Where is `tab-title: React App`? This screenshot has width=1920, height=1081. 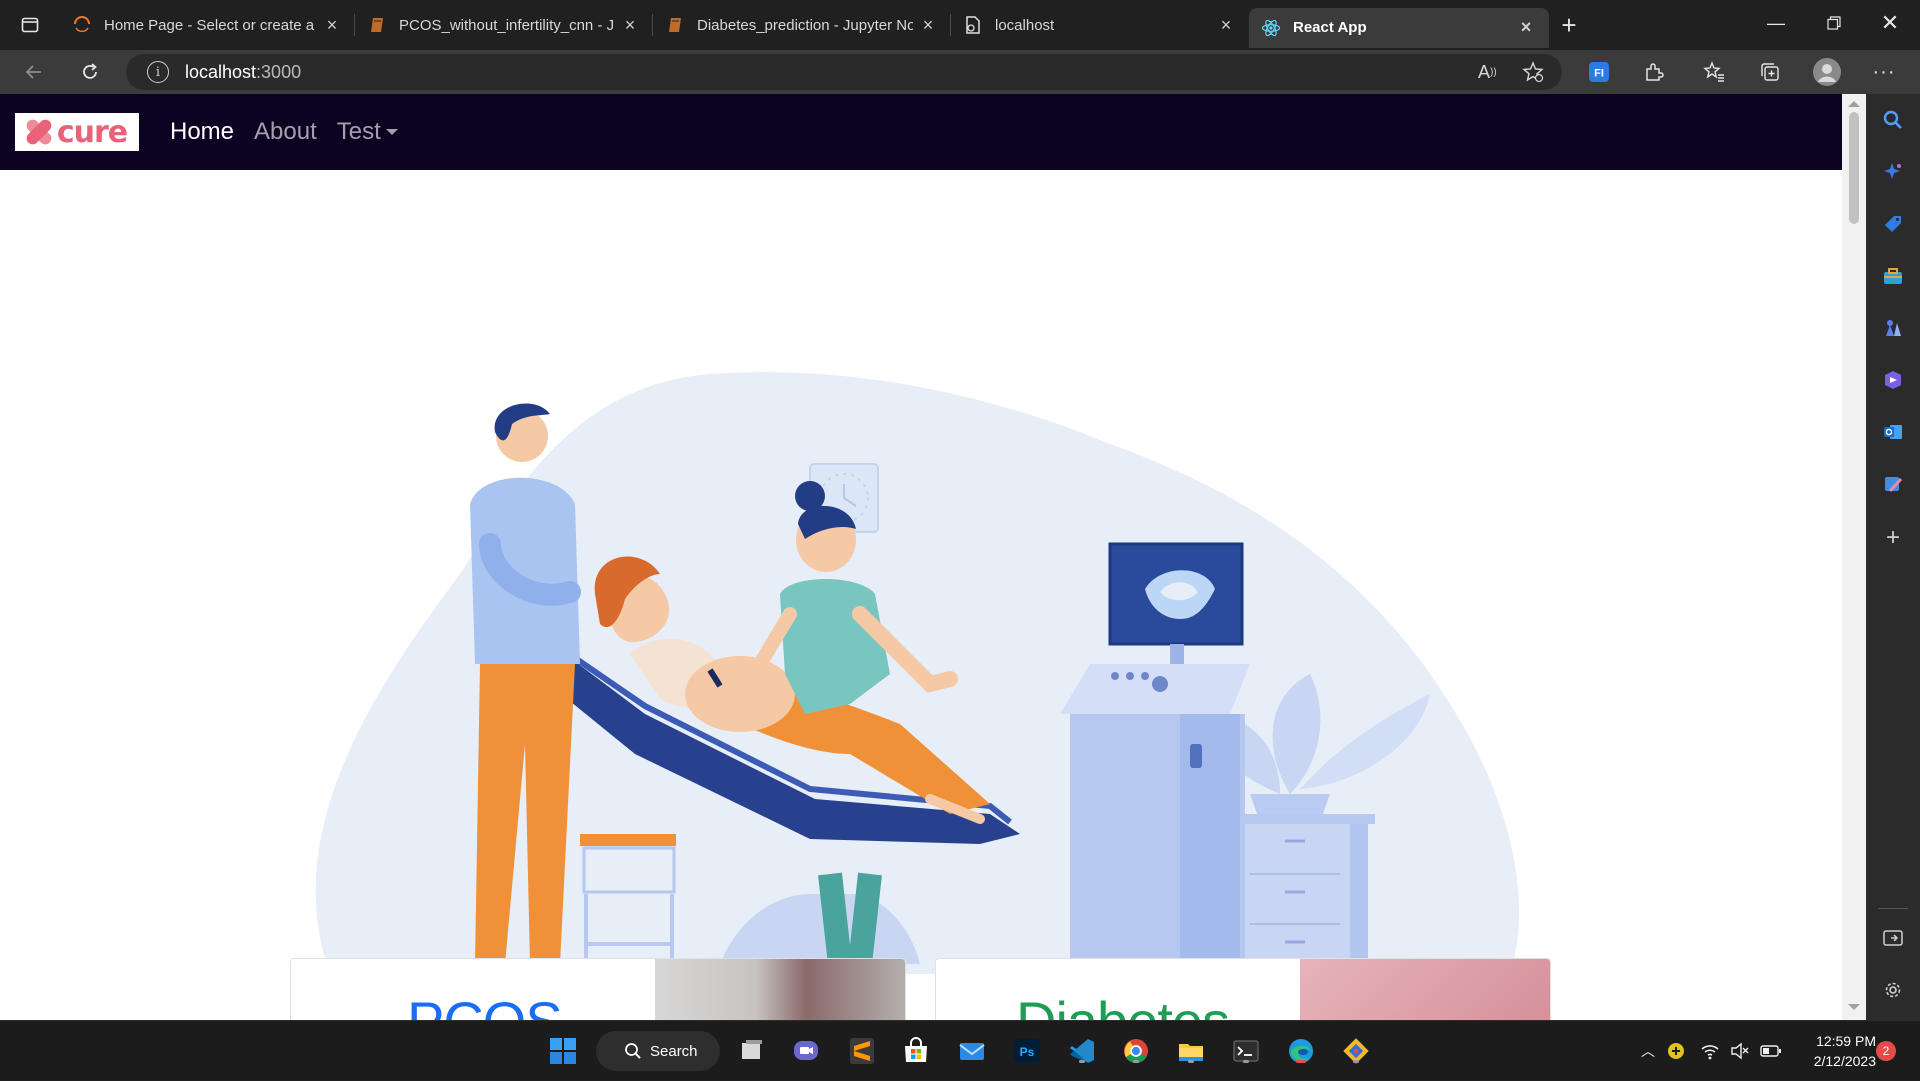 tab-title: React App is located at coordinates (1330, 27).